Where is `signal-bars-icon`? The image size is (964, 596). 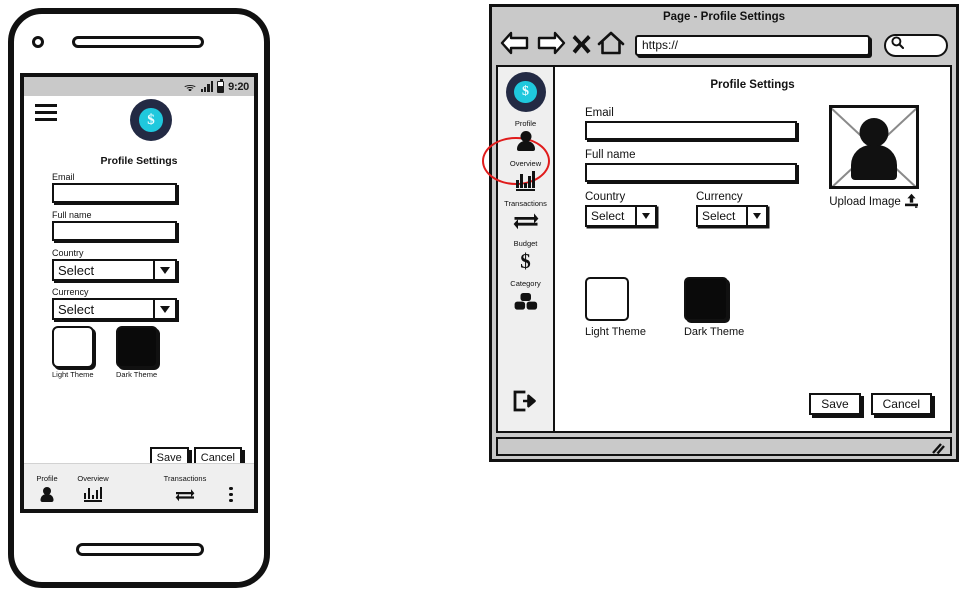
signal-bars-icon is located at coordinates (207, 86).